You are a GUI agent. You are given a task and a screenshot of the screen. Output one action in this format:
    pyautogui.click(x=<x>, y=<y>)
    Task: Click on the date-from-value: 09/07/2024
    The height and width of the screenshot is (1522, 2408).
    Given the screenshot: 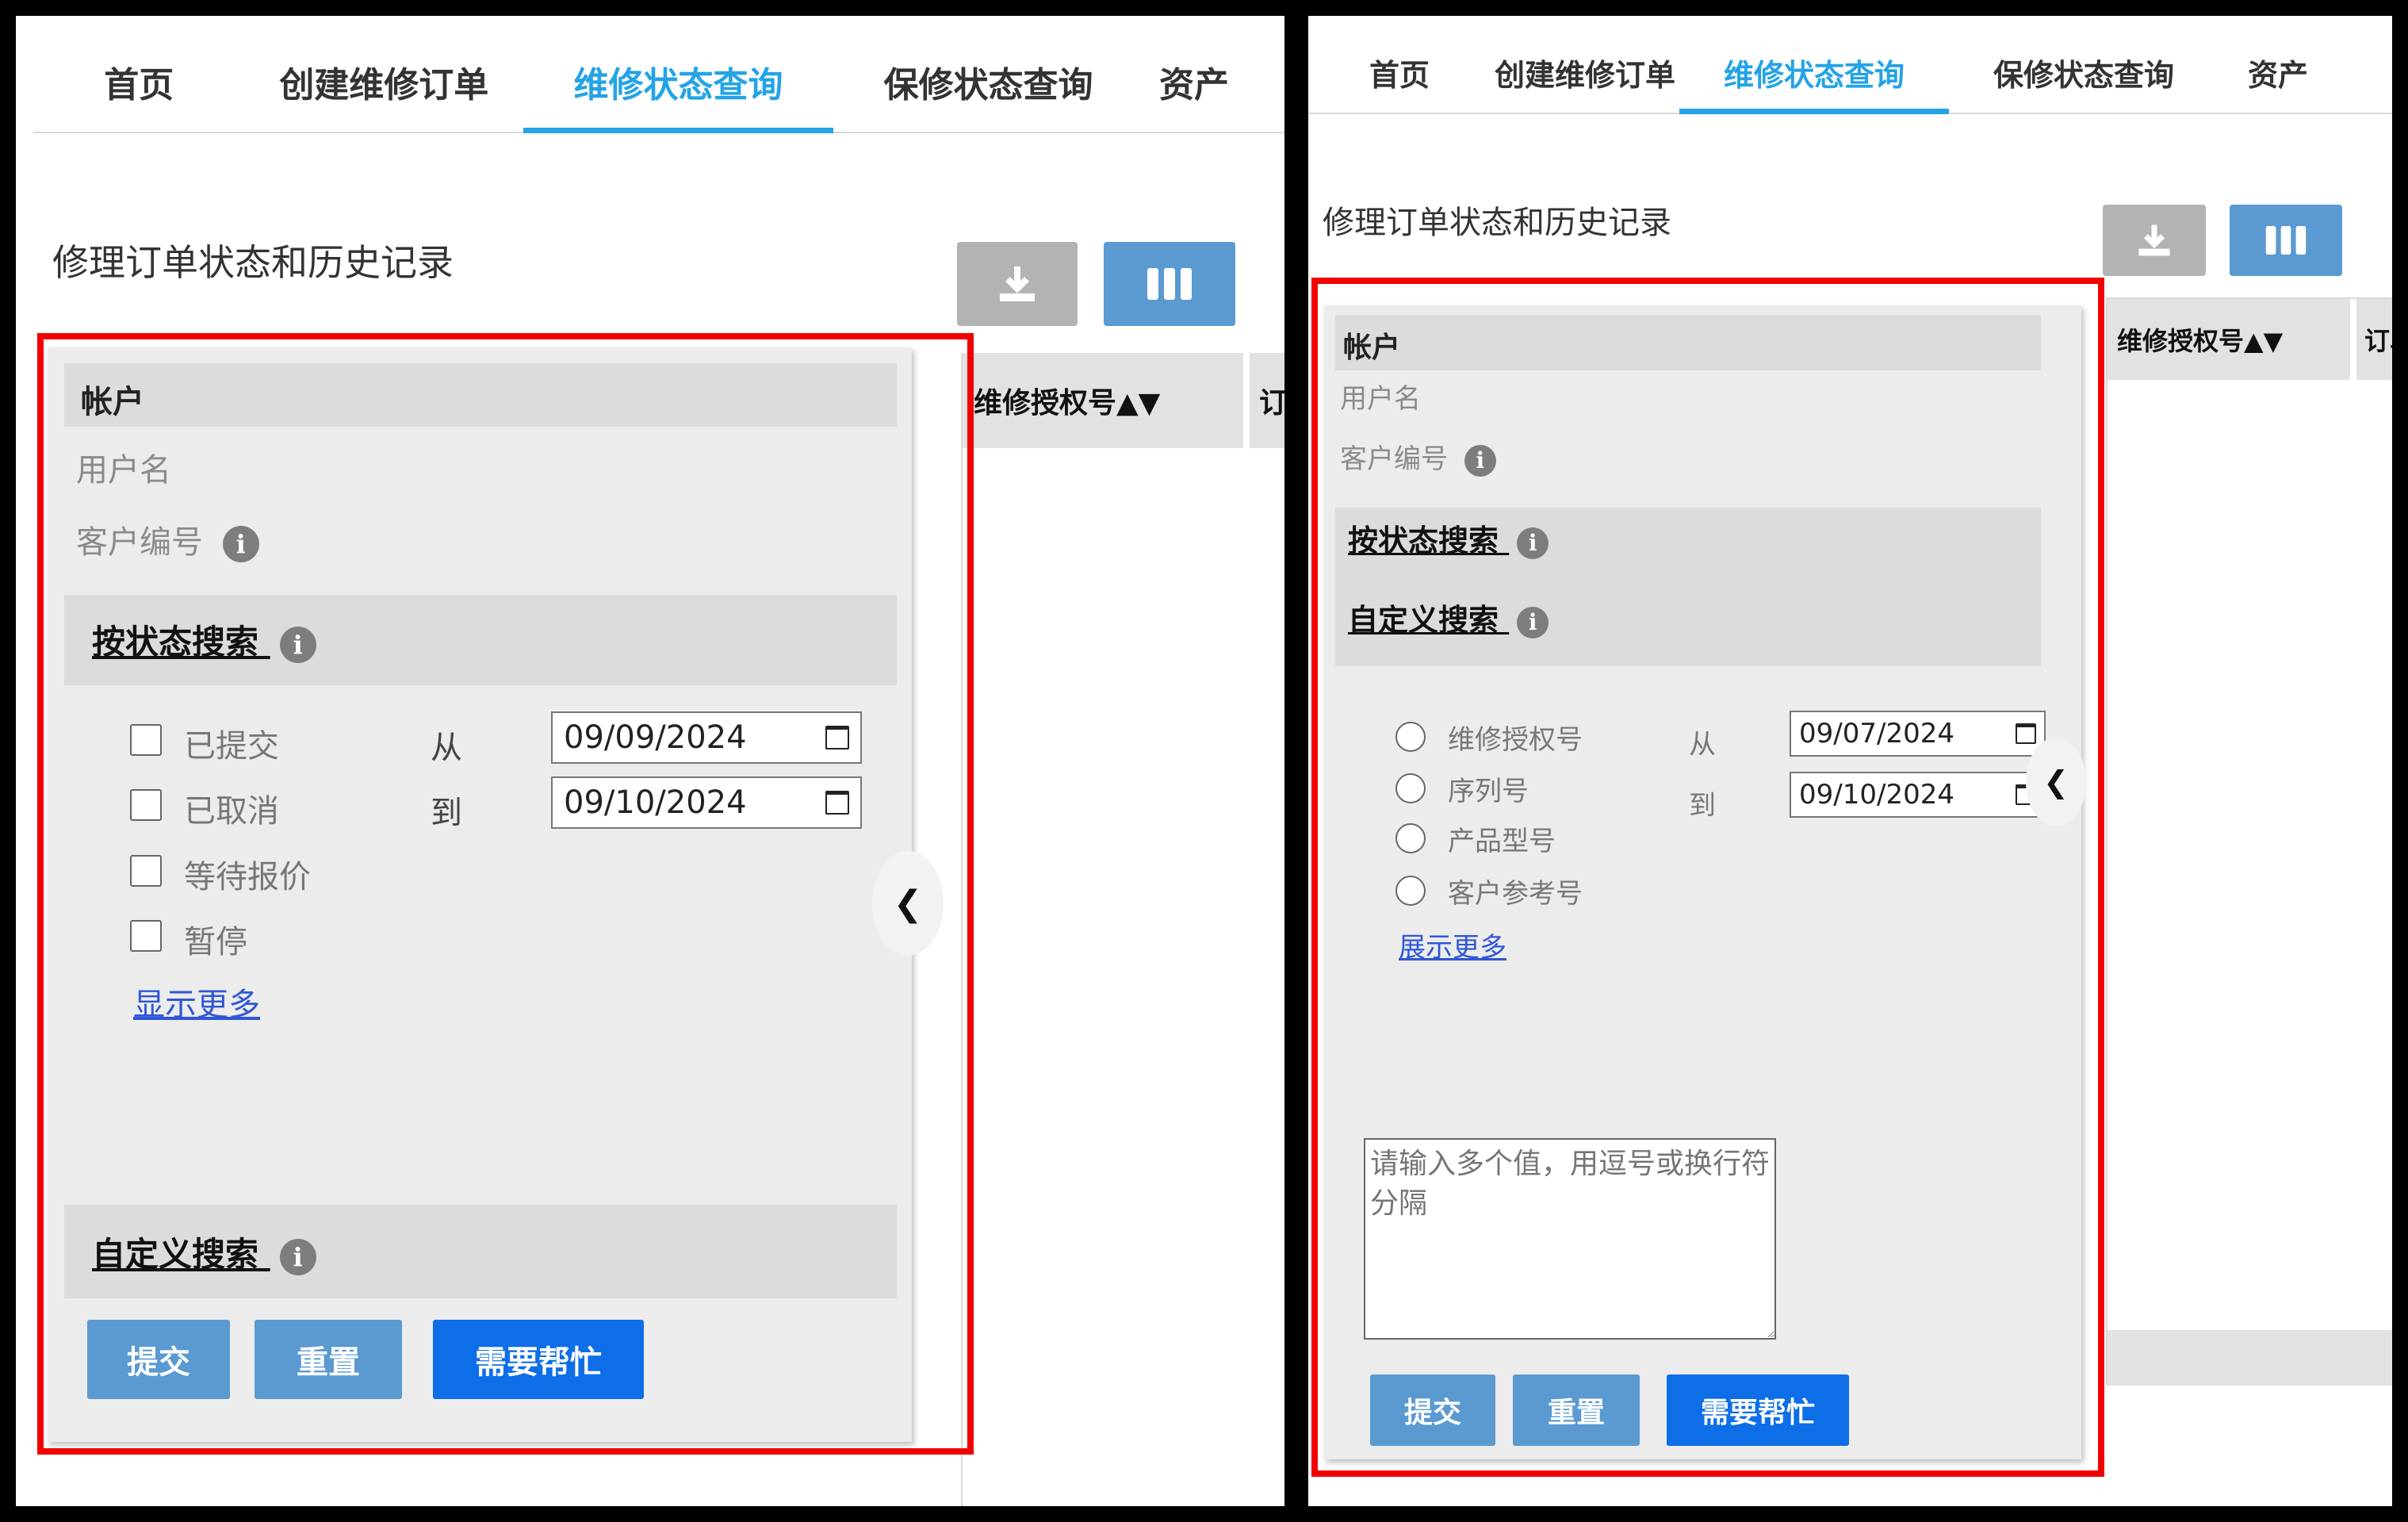 What is the action you would take?
    pyautogui.click(x=1876, y=733)
    